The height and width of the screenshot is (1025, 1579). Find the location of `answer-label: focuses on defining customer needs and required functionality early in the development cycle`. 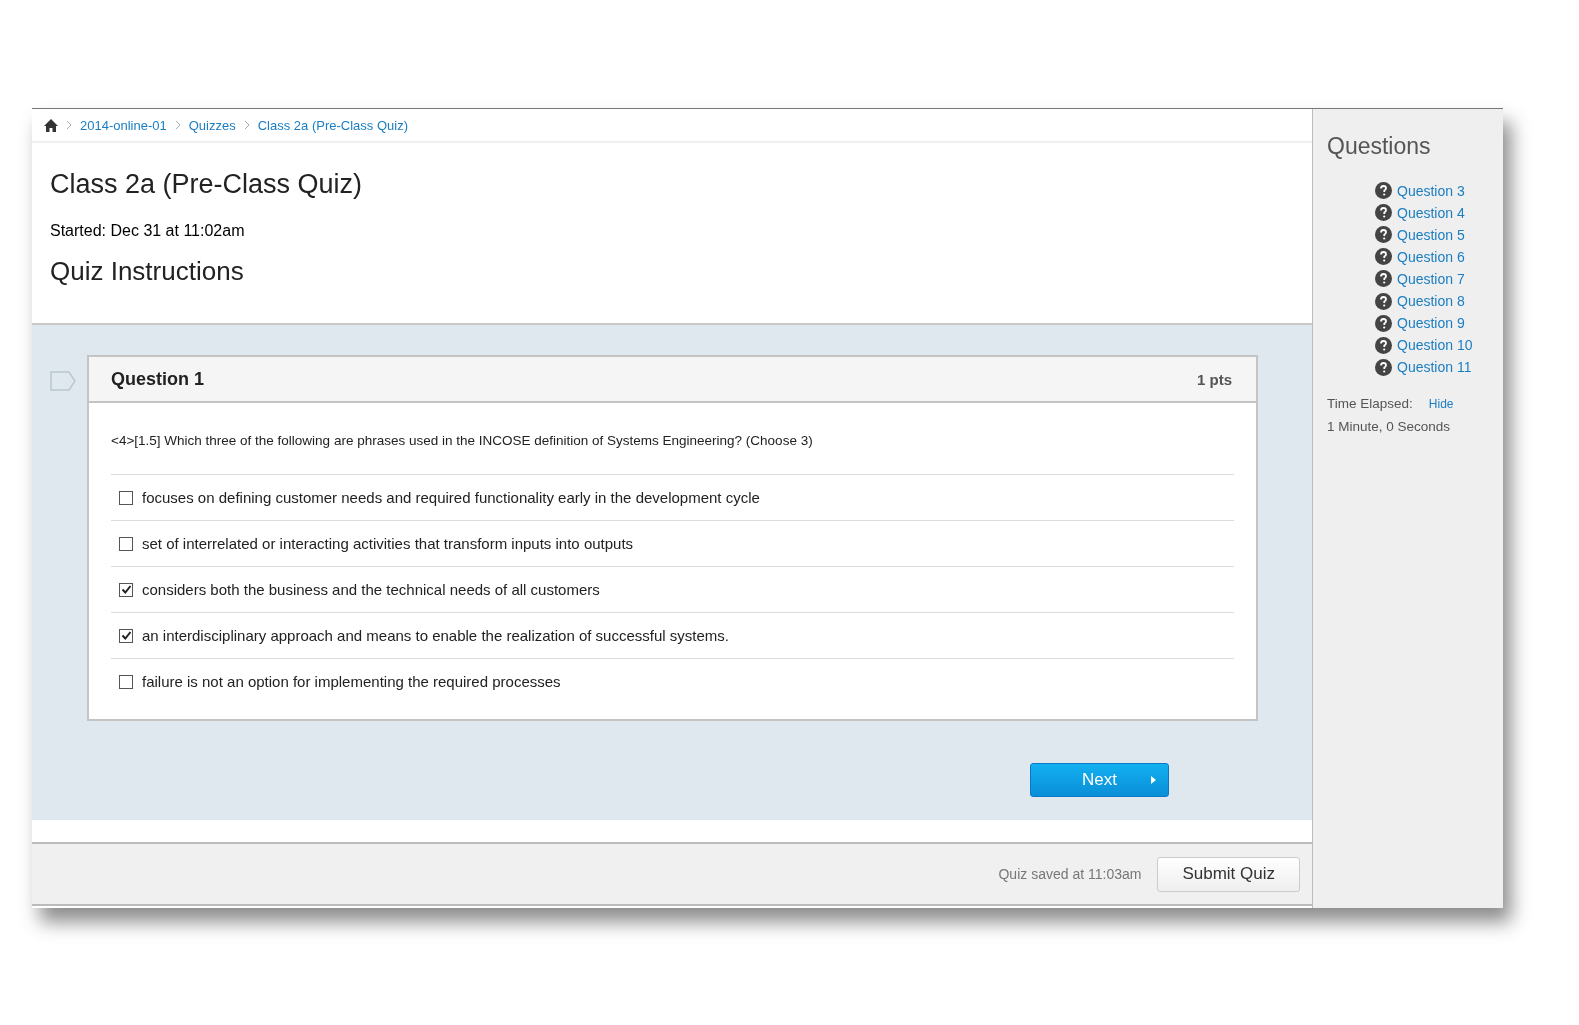

answer-label: focuses on defining customer needs and required functionality early in the development cycle is located at coordinates (451, 497).